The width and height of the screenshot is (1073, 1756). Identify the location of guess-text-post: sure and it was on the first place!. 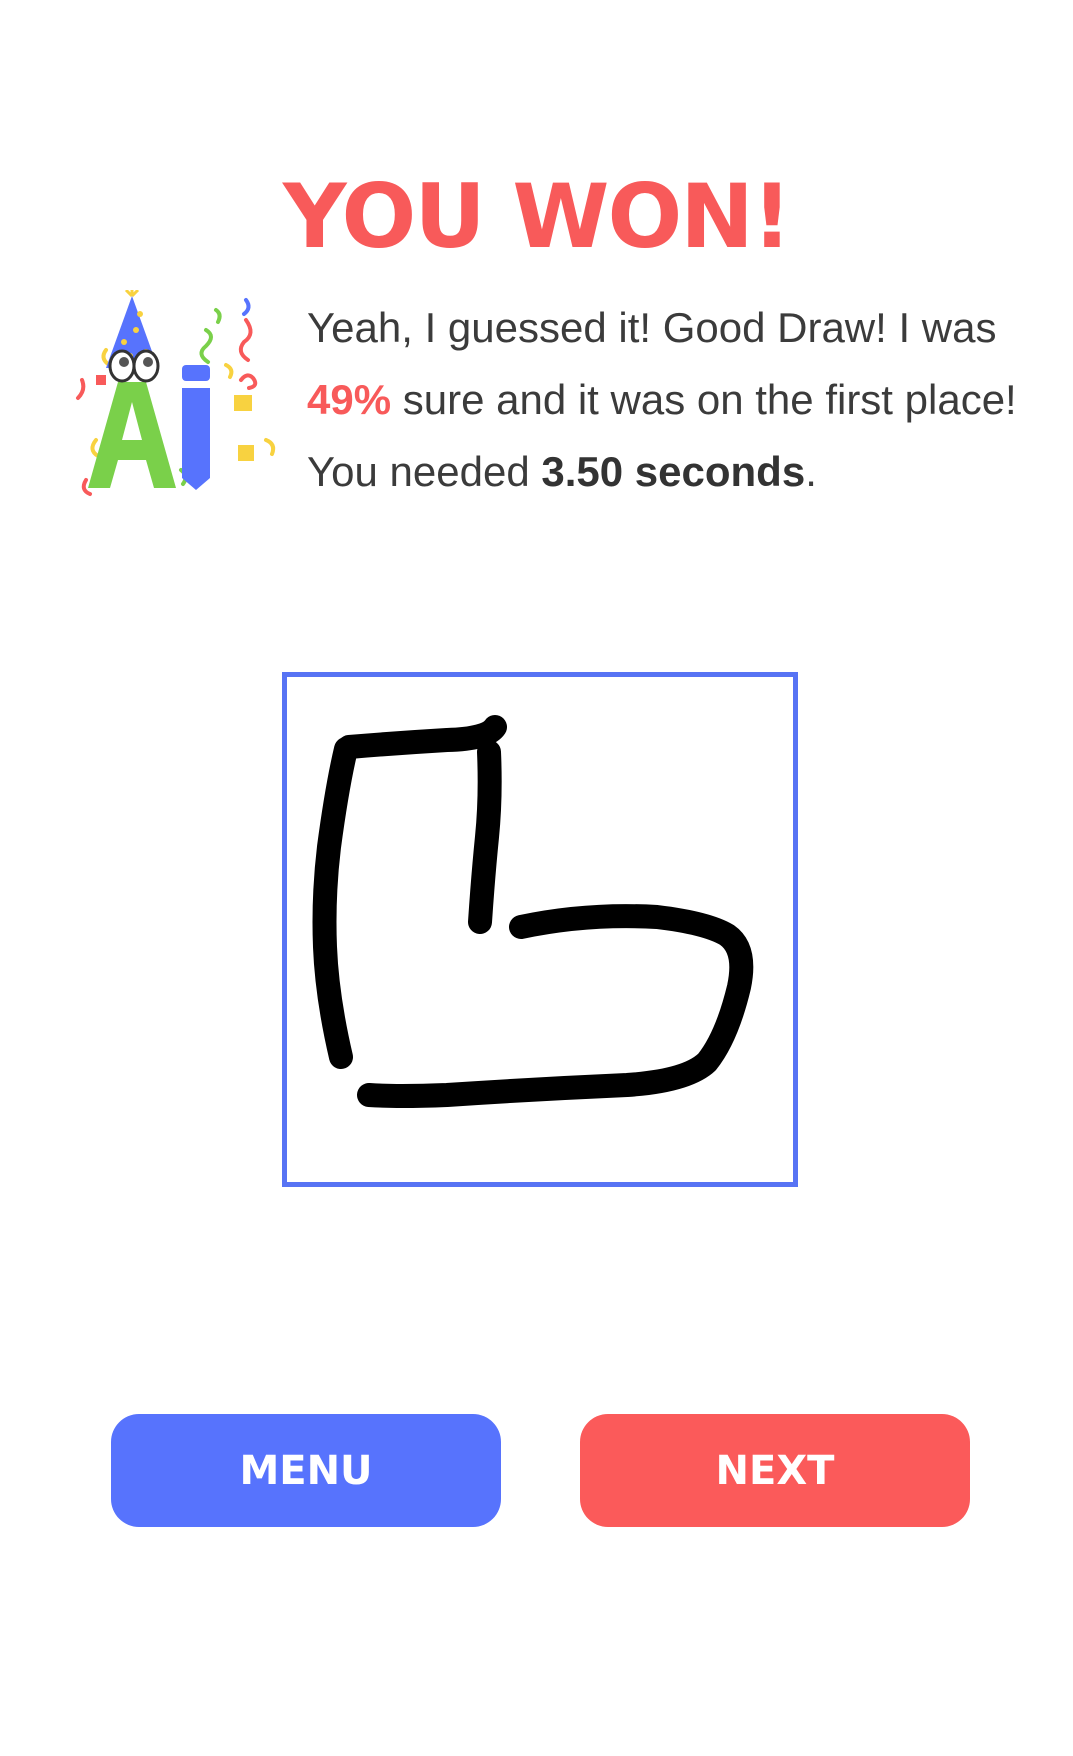
(704, 399).